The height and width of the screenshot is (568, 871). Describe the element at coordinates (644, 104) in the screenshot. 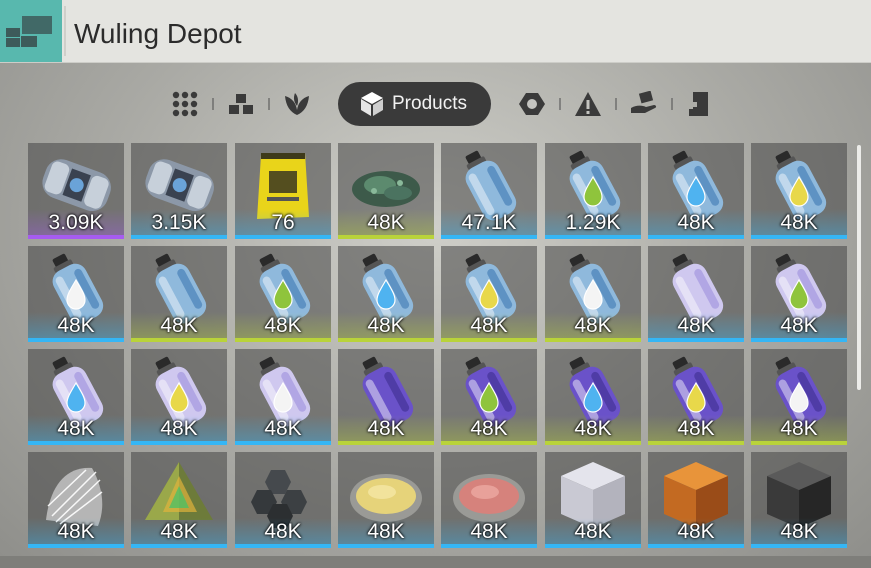

I see `hand-delivery-icon` at that location.